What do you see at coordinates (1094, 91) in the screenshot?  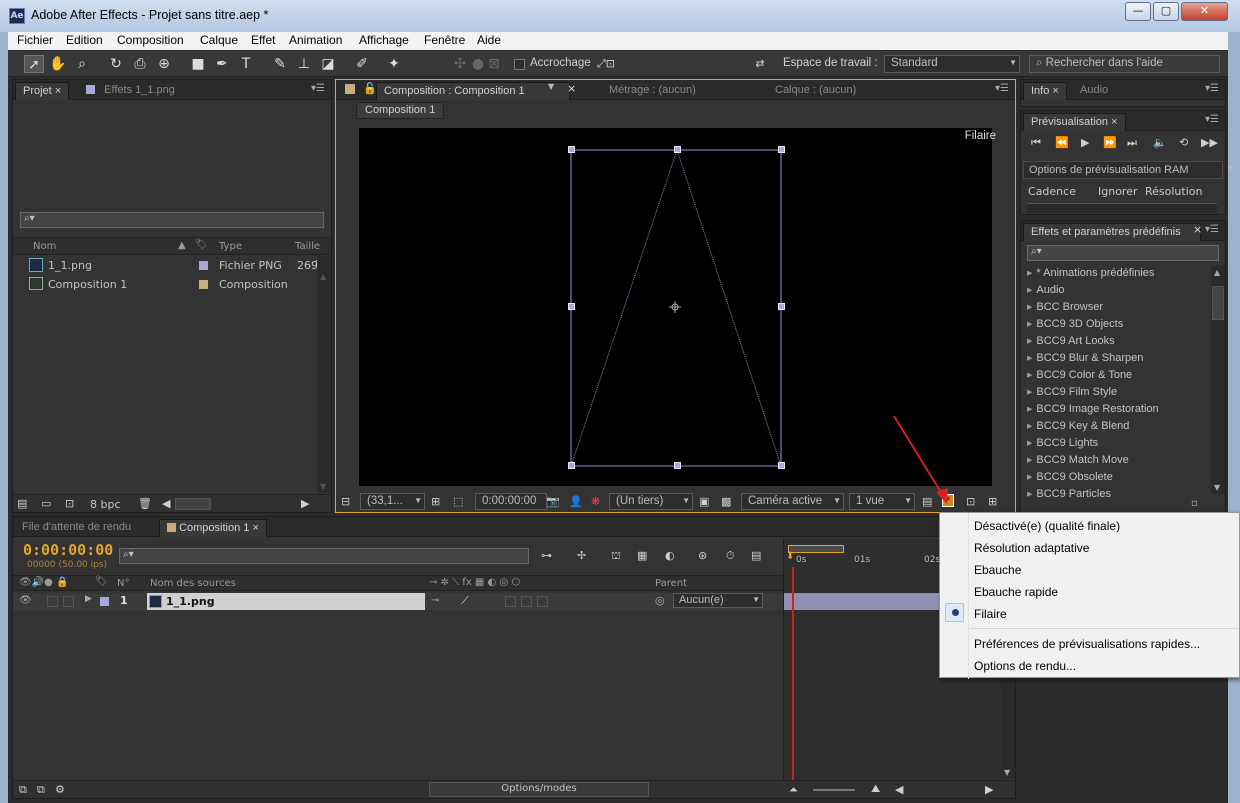 I see `tab-audio: Audio` at bounding box center [1094, 91].